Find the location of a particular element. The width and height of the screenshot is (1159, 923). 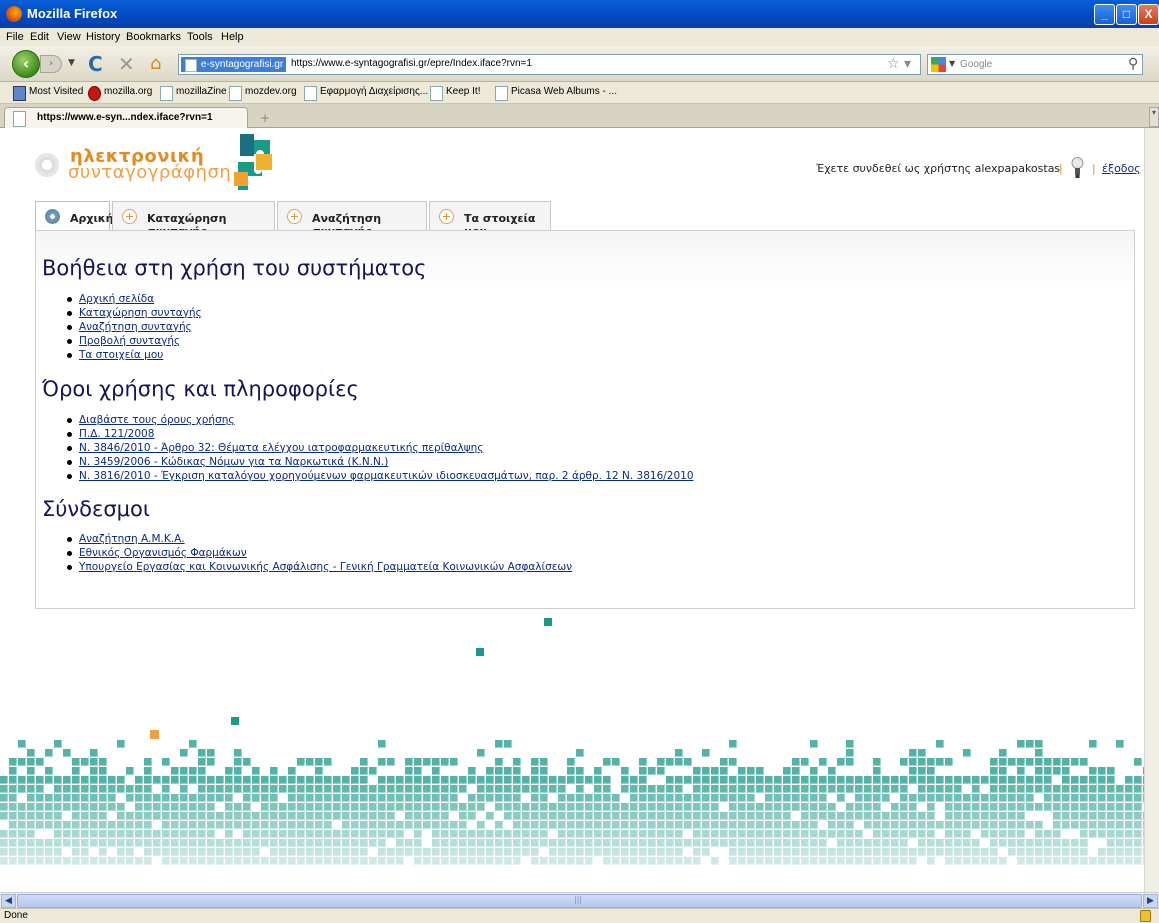

browser-tab: https://www.e-syn...ndex.iface?rvn=1 is located at coordinates (126, 117).